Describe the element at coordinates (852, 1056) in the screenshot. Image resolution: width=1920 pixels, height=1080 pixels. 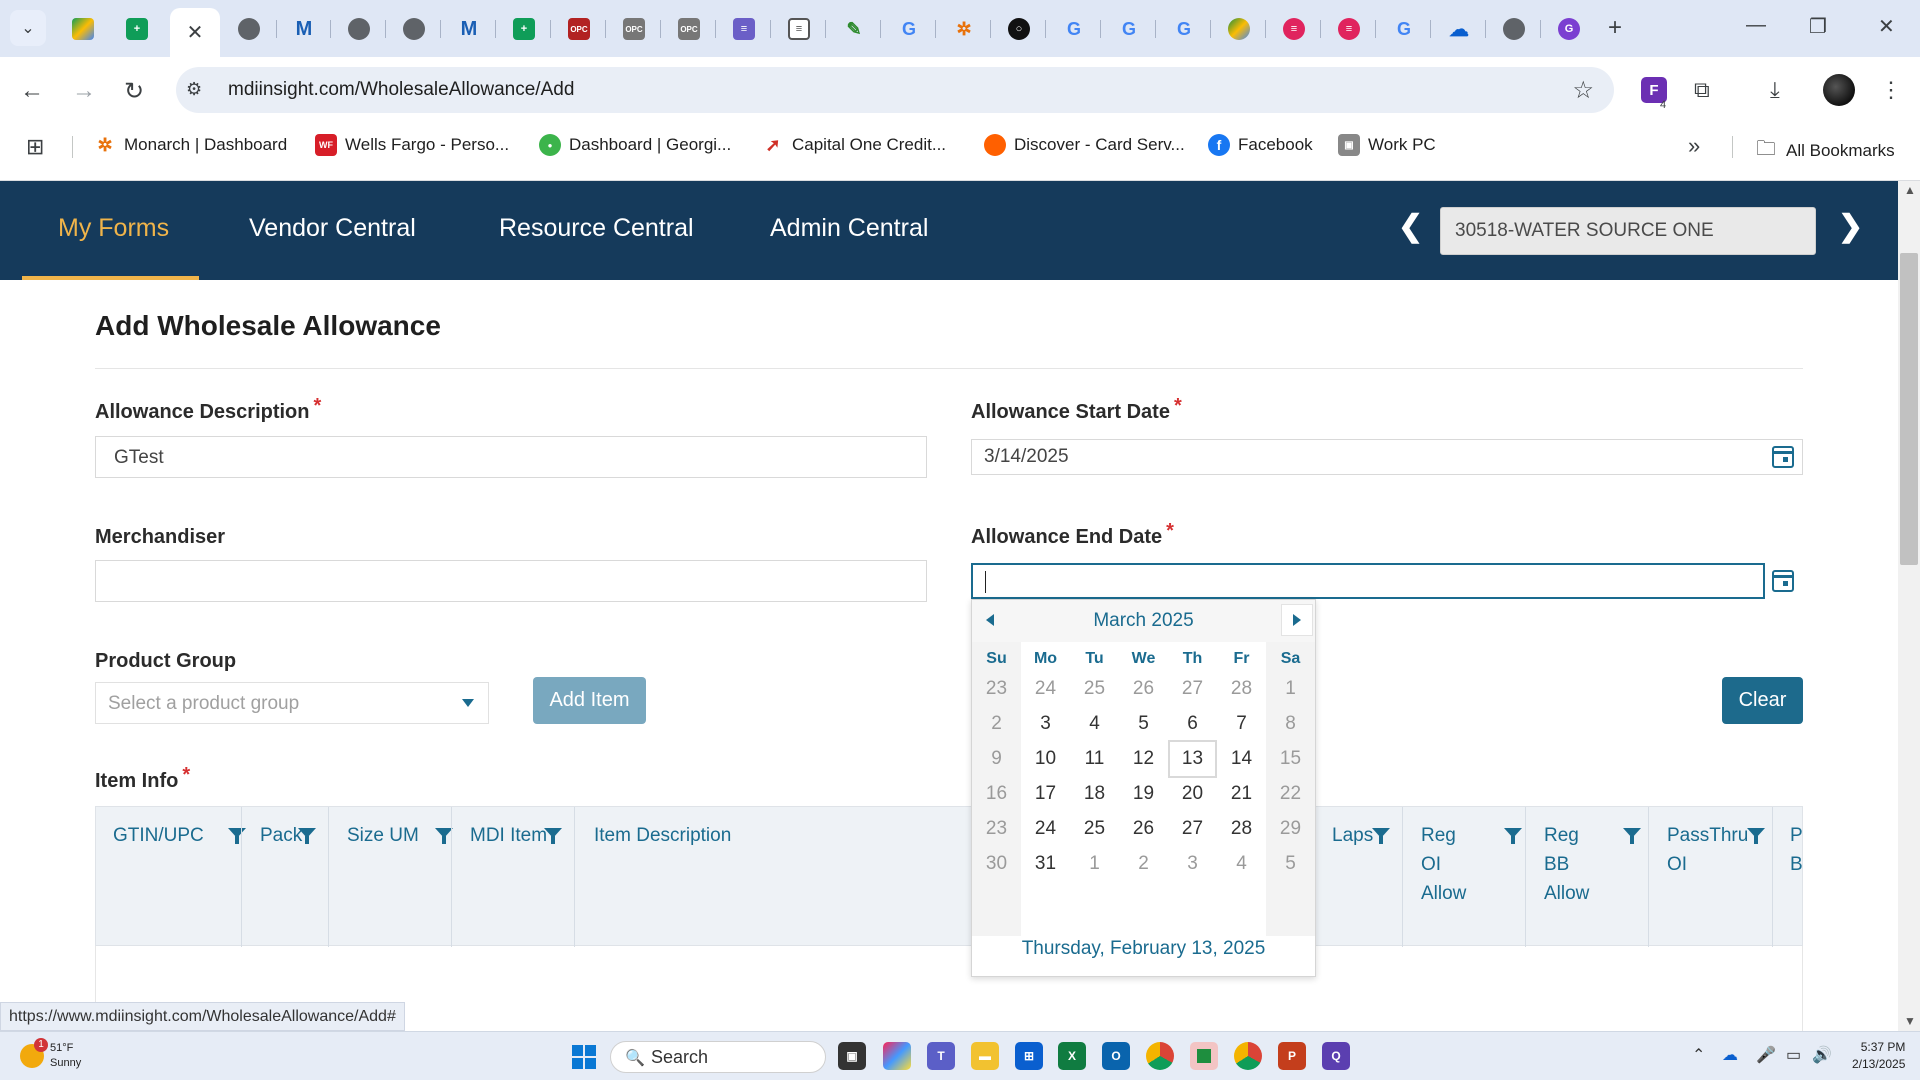
I see `task-view-icon: ▣` at that location.